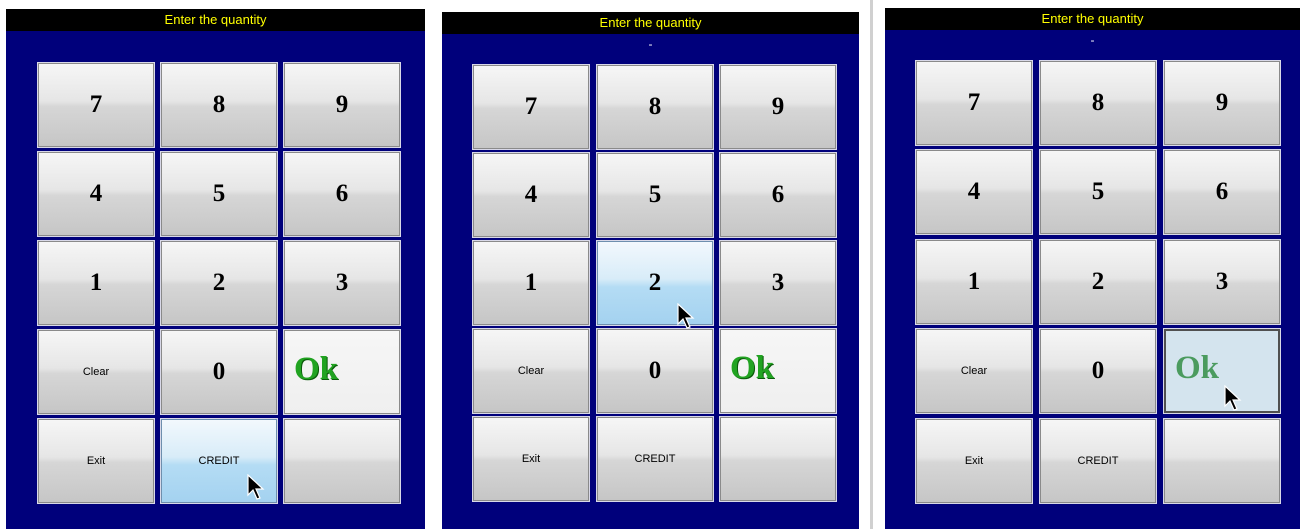 The image size is (1300, 529). Describe the element at coordinates (215, 41) in the screenshot. I see `quantity-display` at that location.